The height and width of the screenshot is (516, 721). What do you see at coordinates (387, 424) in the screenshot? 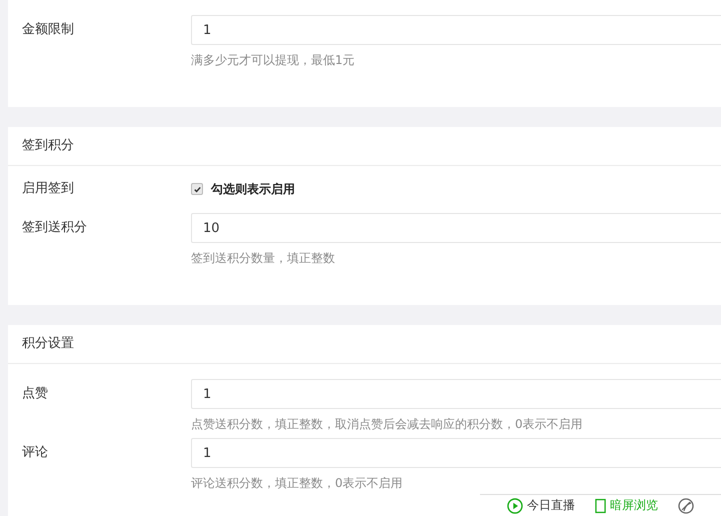
I see `help-text: 点赞送积分数，填正整数，取消点赞后会减去响应的积分数，0表示不启用` at bounding box center [387, 424].